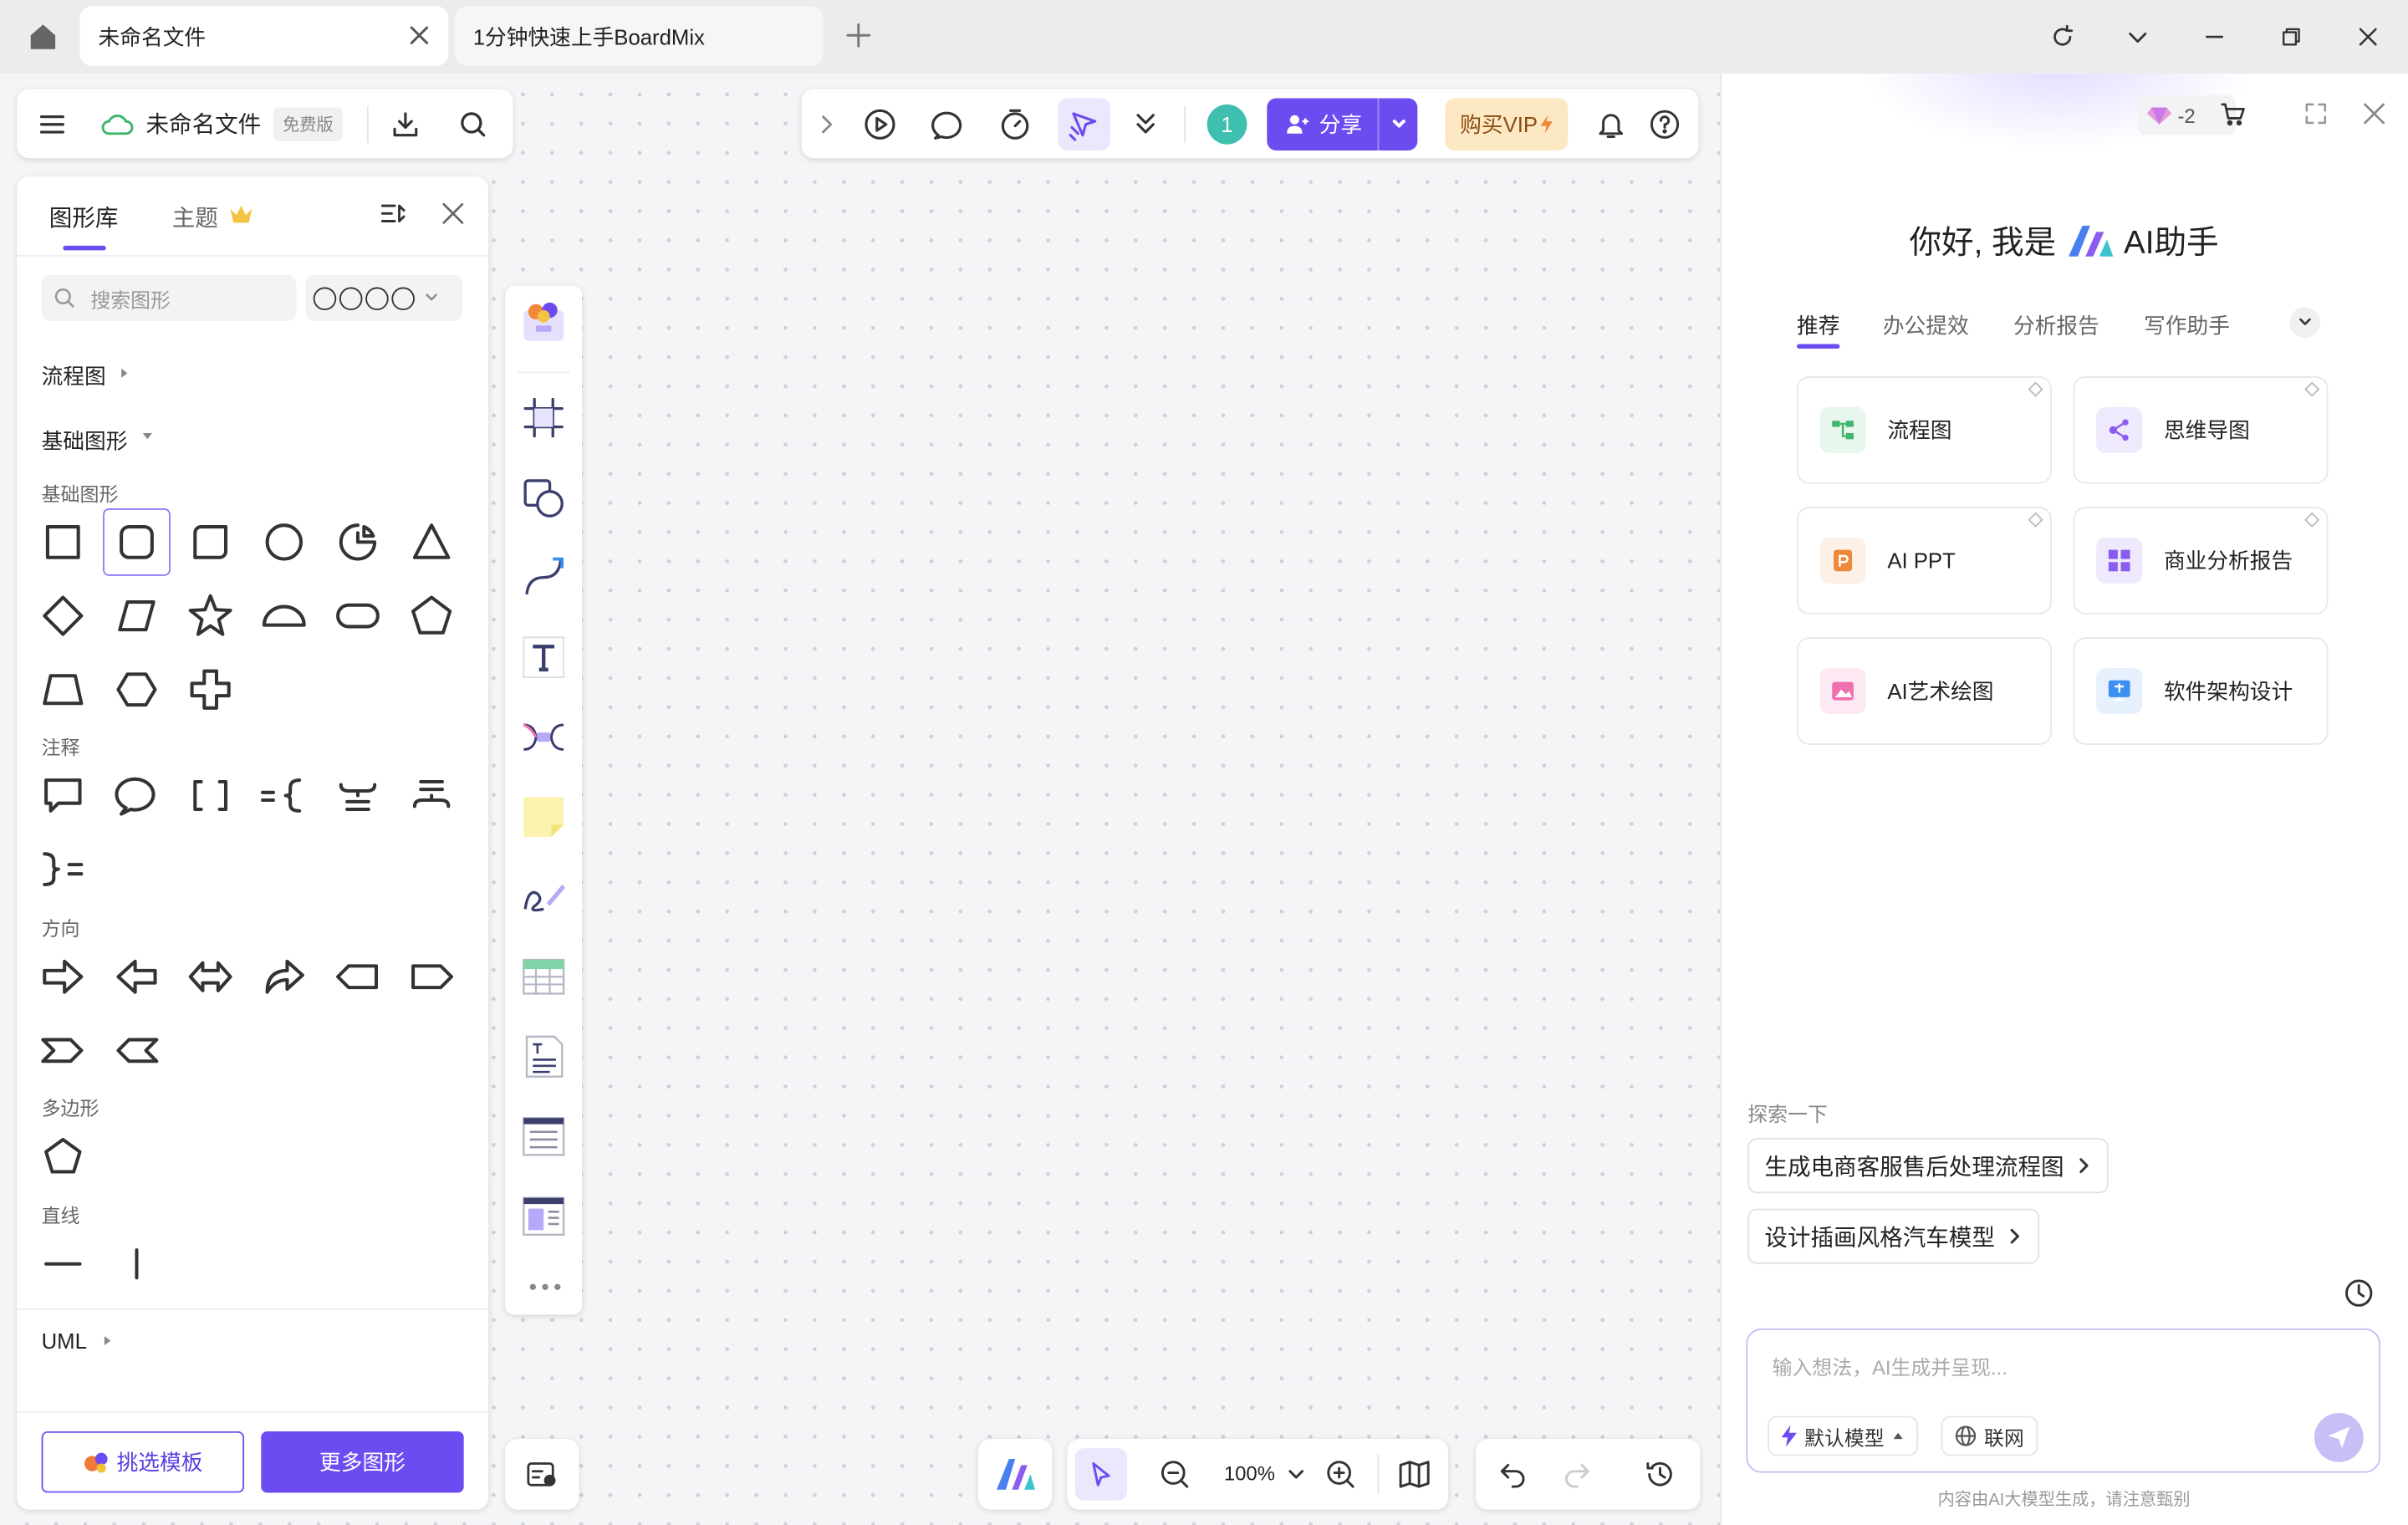 The height and width of the screenshot is (1525, 2408). I want to click on online-users-avatar: 1, so click(1227, 123).